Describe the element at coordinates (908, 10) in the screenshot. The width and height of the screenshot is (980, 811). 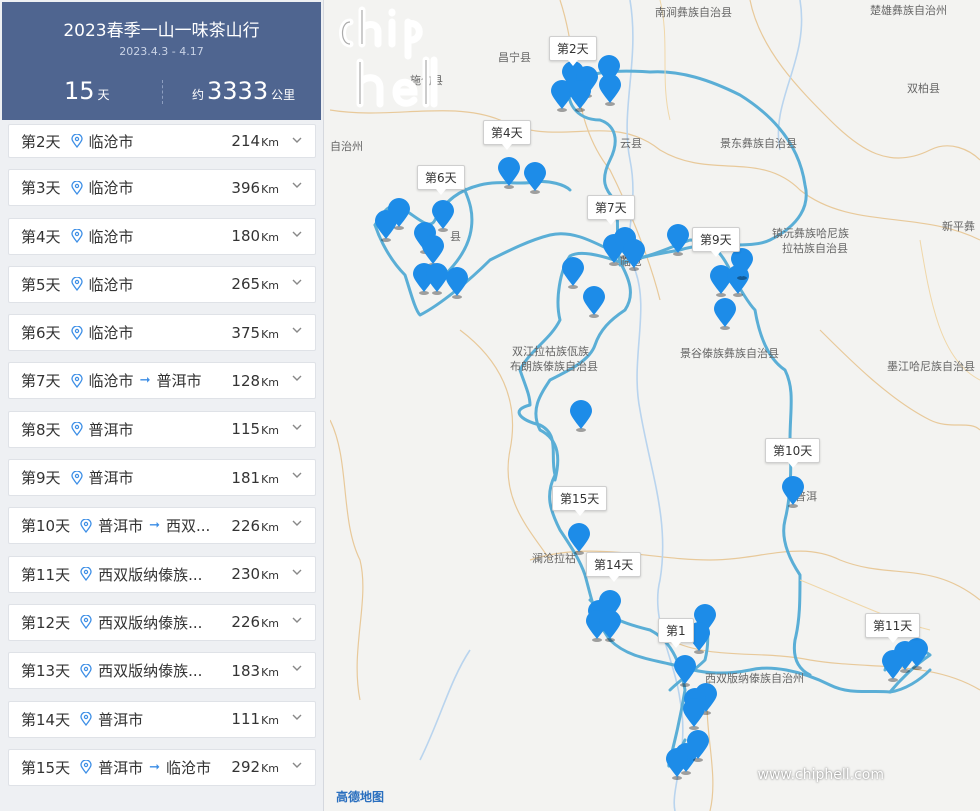
I see `map-place-label: 楚雄彝族自治州` at that location.